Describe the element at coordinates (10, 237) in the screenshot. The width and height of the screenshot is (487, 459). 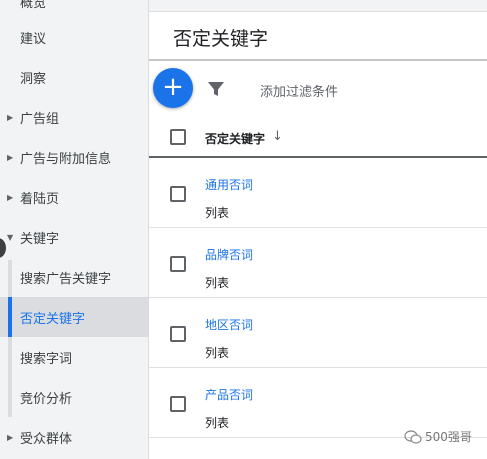
I see `caret-down-icon: ▼` at that location.